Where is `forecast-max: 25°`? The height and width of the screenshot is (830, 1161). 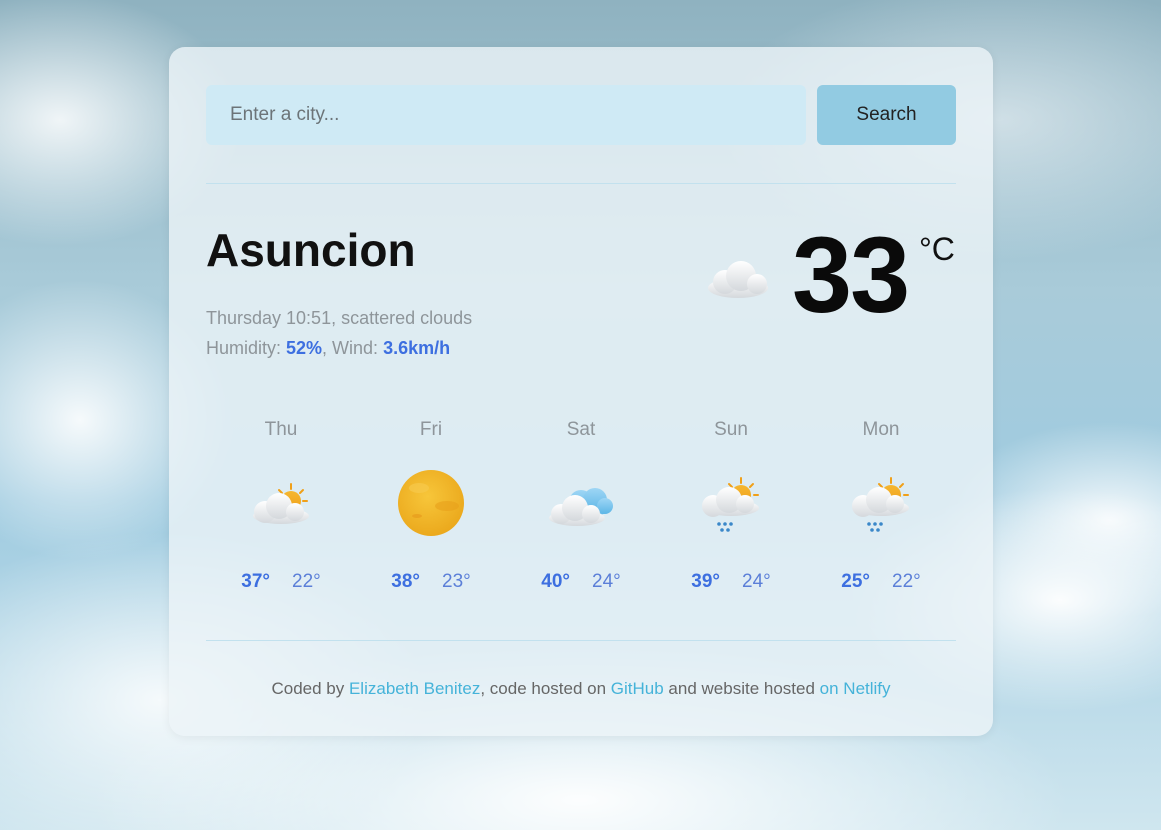 forecast-max: 25° is located at coordinates (855, 581).